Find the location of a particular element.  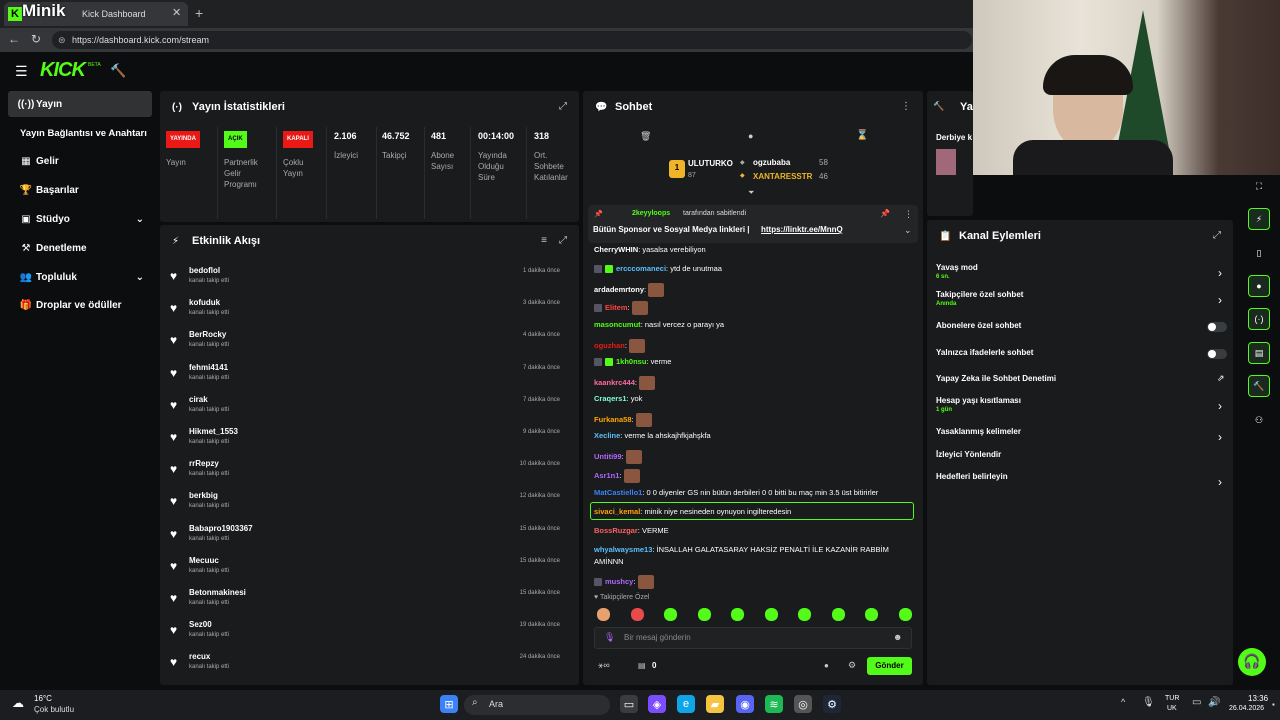

chat-icon: ● is located at coordinates (1259, 286).